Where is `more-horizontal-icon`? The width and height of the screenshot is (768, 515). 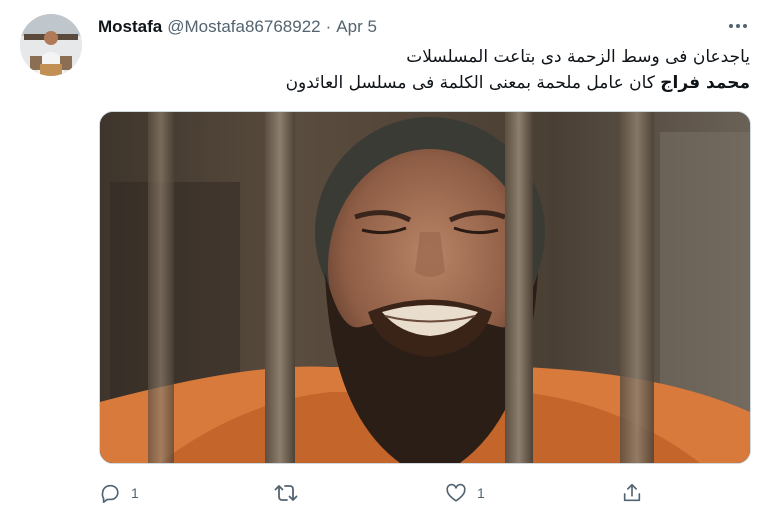 more-horizontal-icon is located at coordinates (731, 26).